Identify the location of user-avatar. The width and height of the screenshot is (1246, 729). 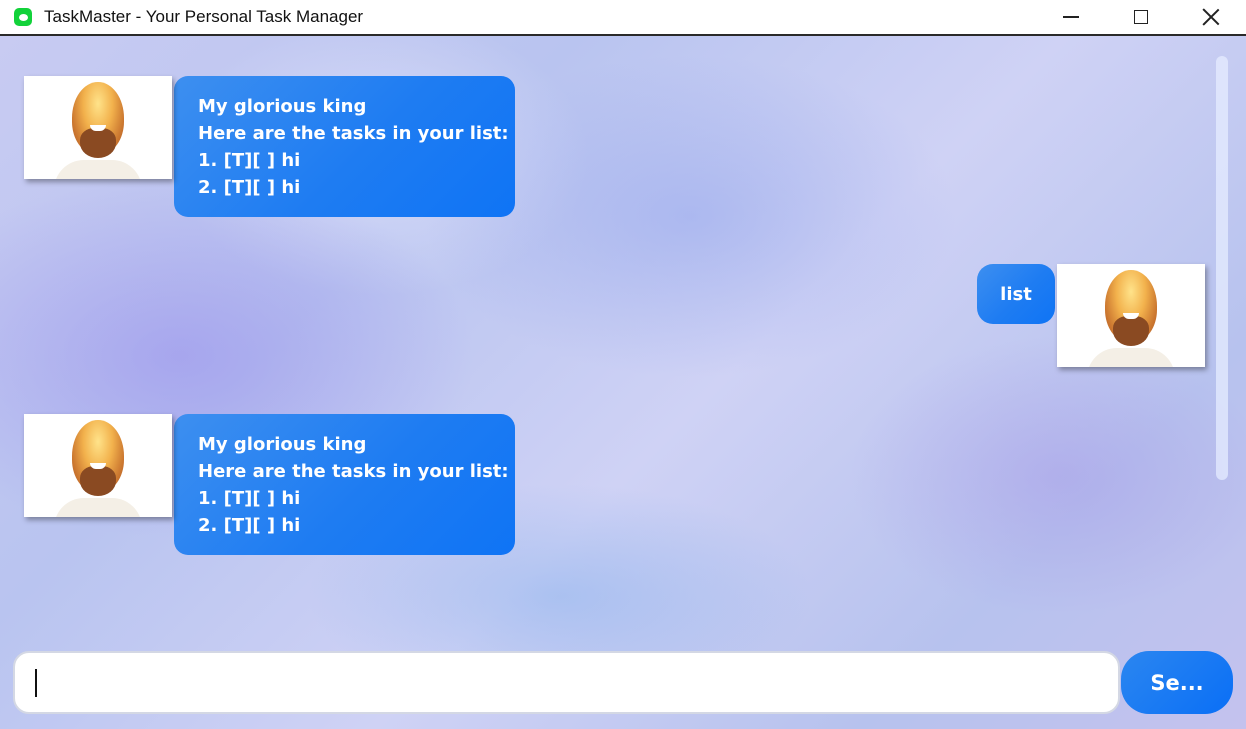
(1131, 315).